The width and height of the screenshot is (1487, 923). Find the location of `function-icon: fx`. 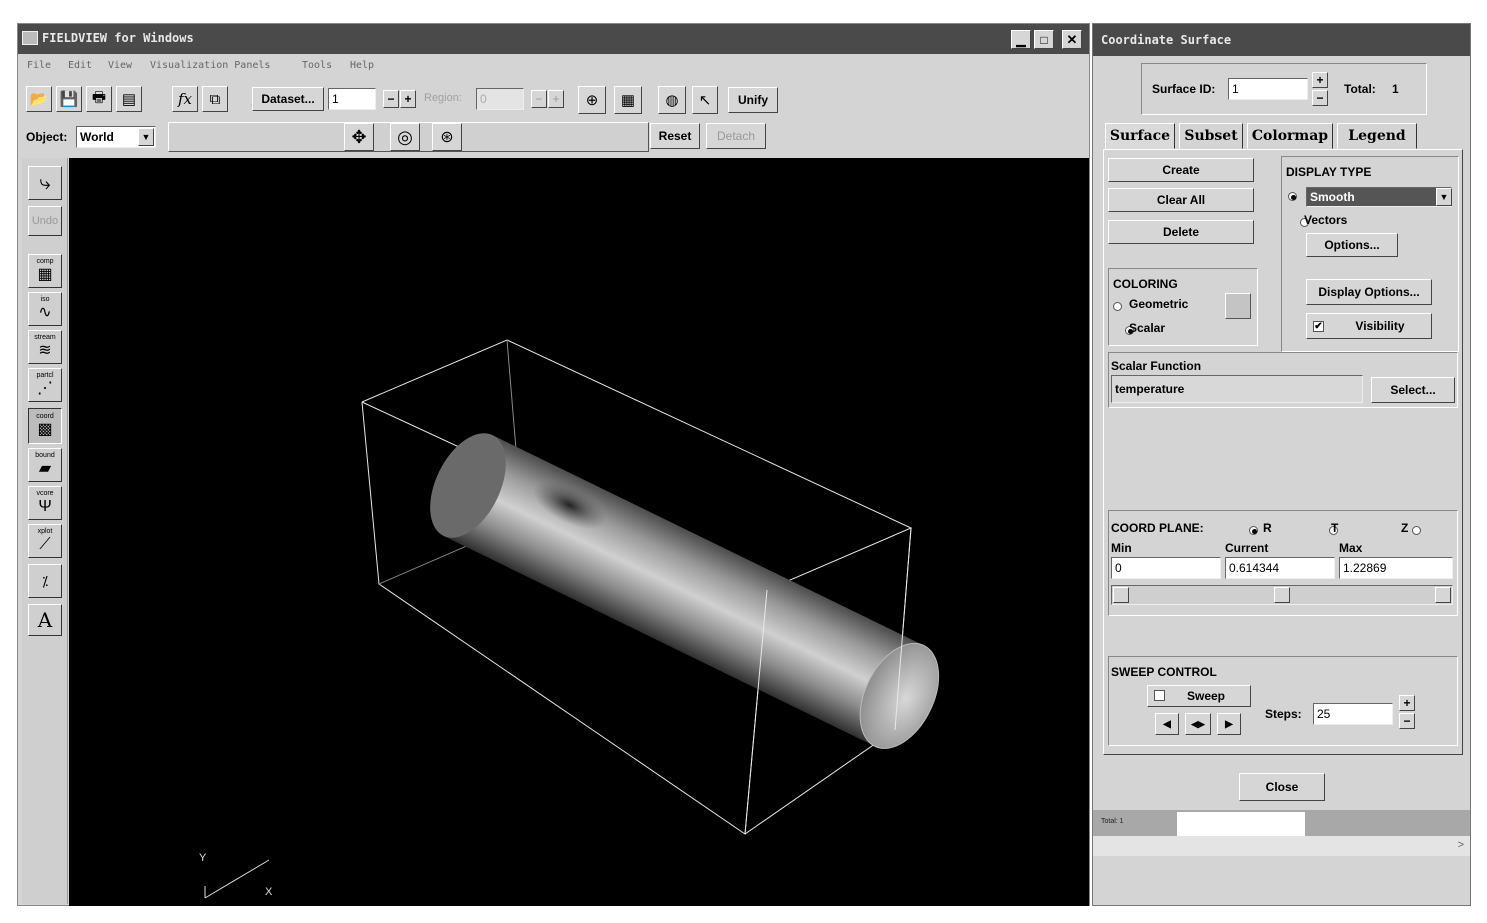

function-icon: fx is located at coordinates (185, 99).